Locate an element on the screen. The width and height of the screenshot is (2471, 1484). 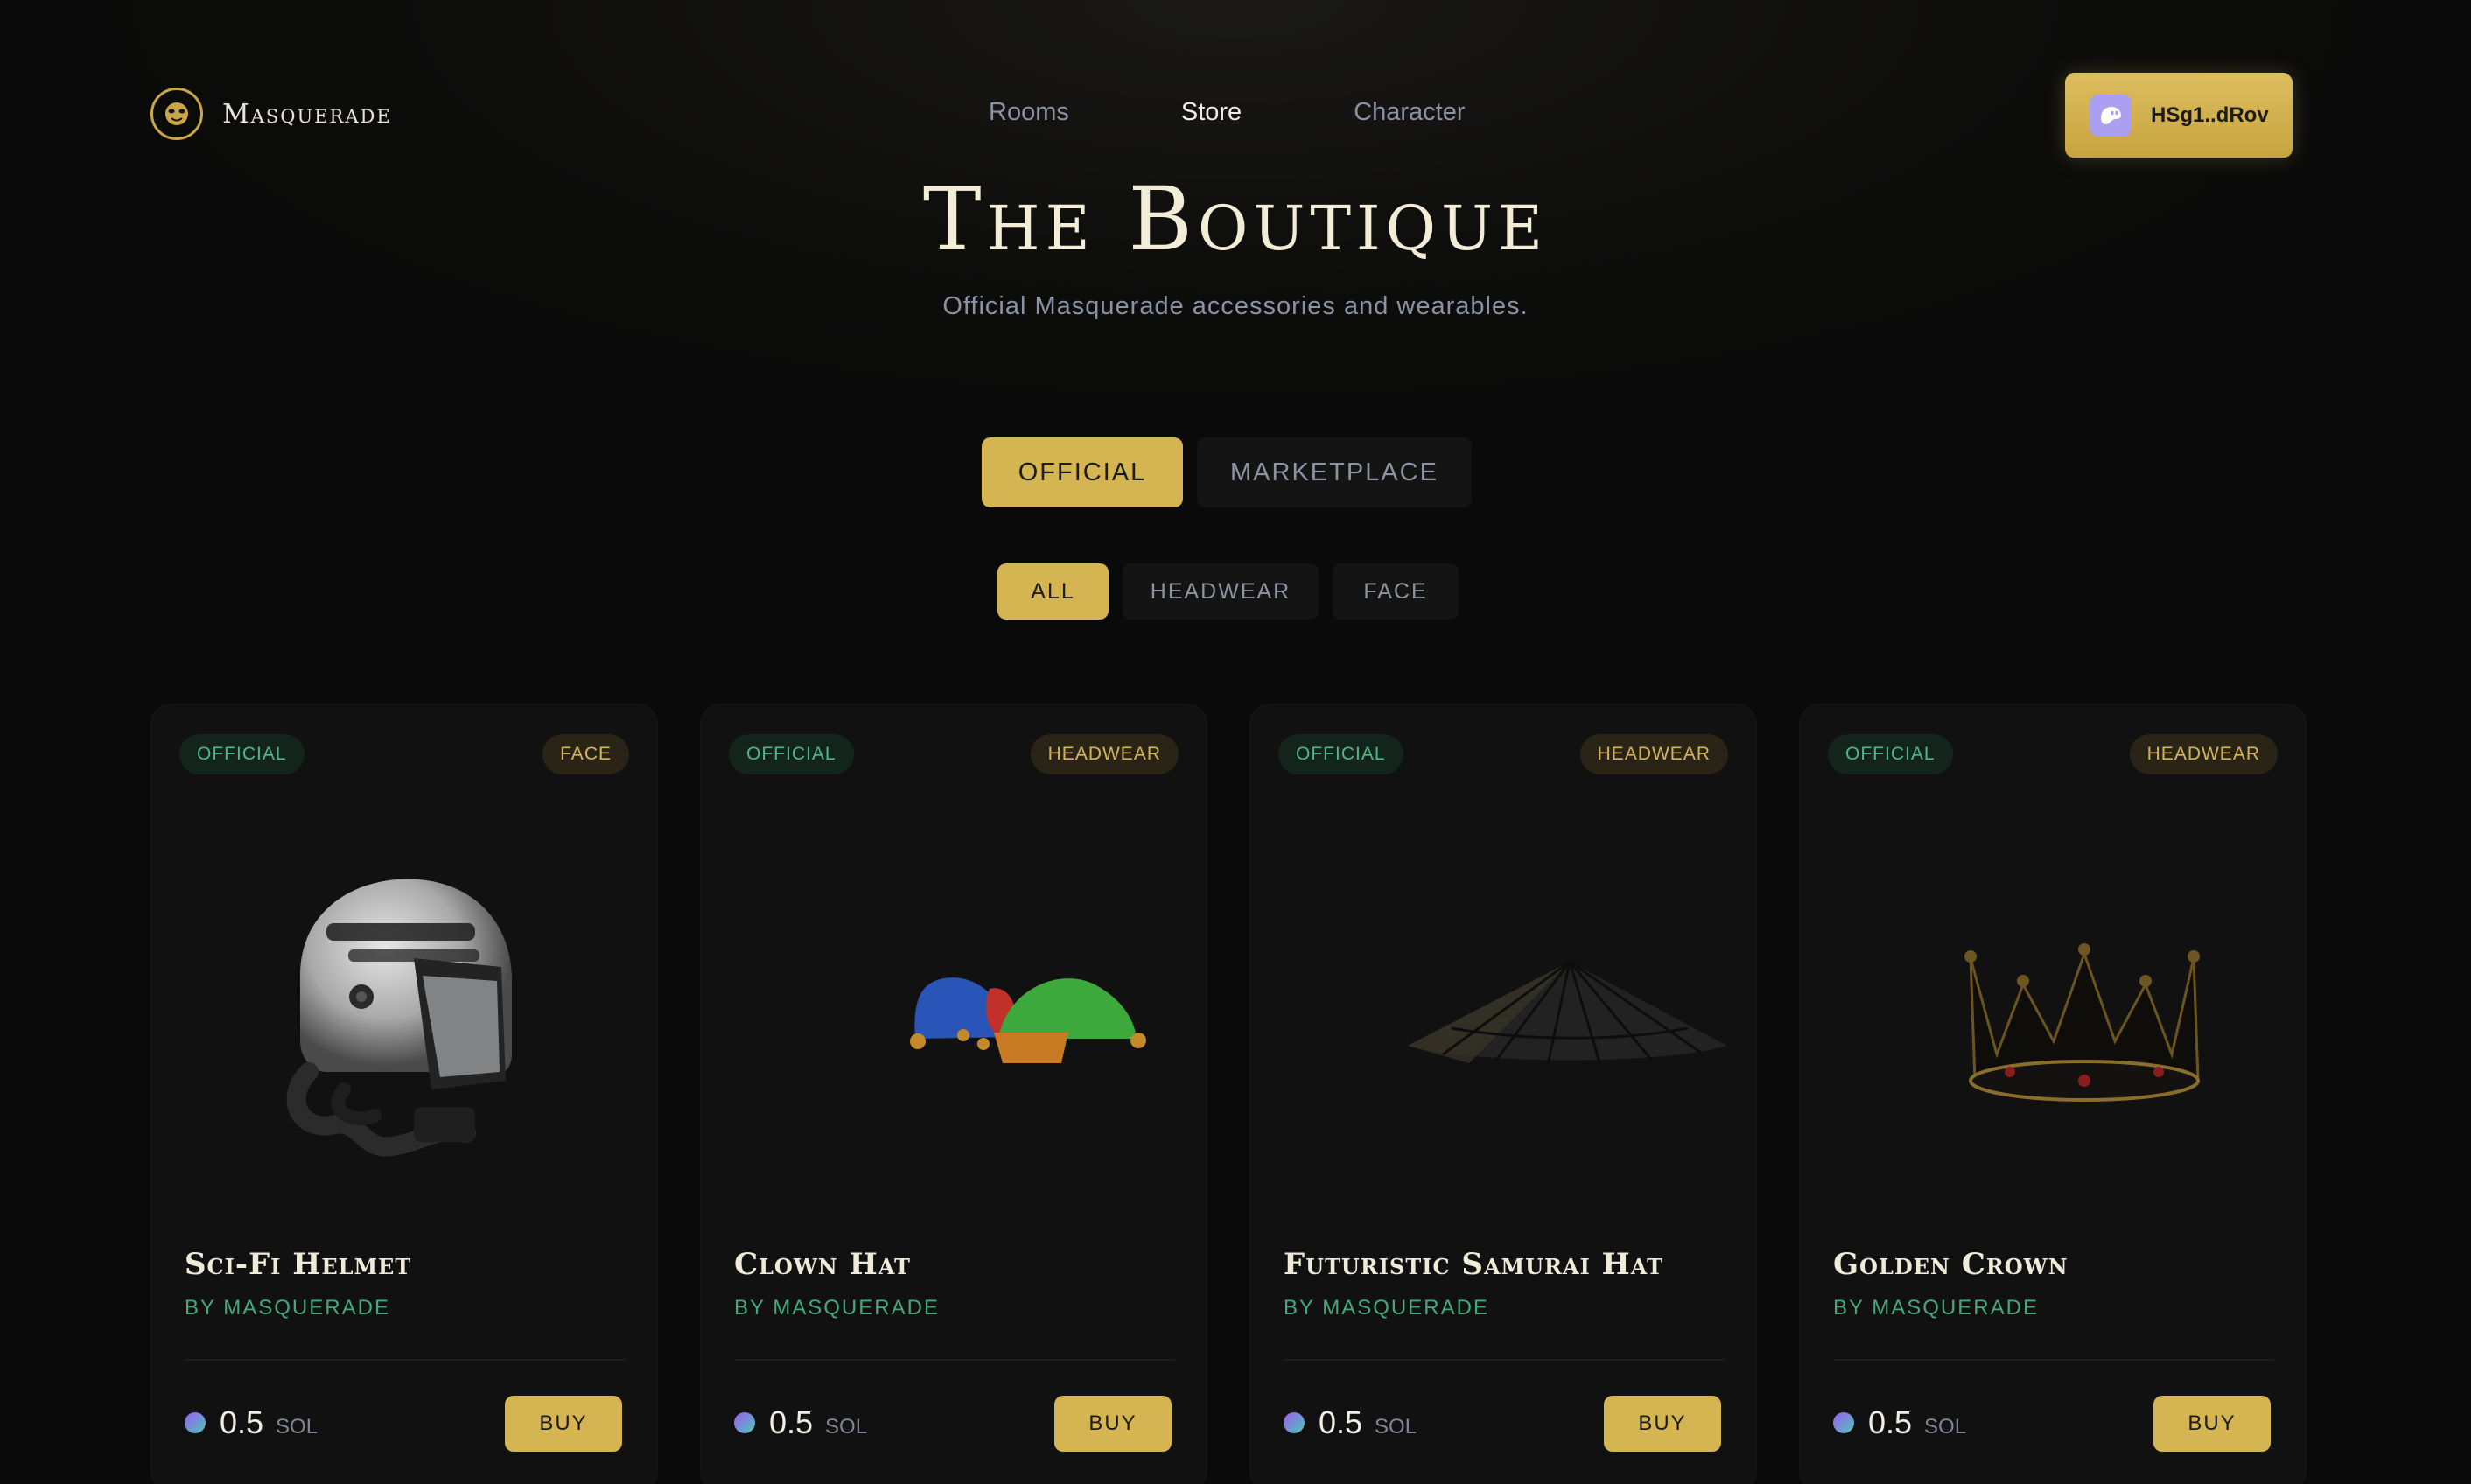
tab-marketplace: MARKETPLACE is located at coordinates (1334, 473).